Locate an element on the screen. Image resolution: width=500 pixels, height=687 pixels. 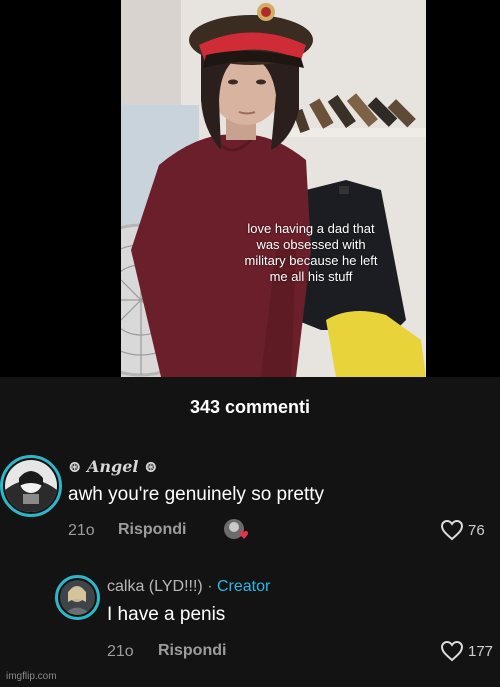
comment-time: 21o is located at coordinates (81, 530).